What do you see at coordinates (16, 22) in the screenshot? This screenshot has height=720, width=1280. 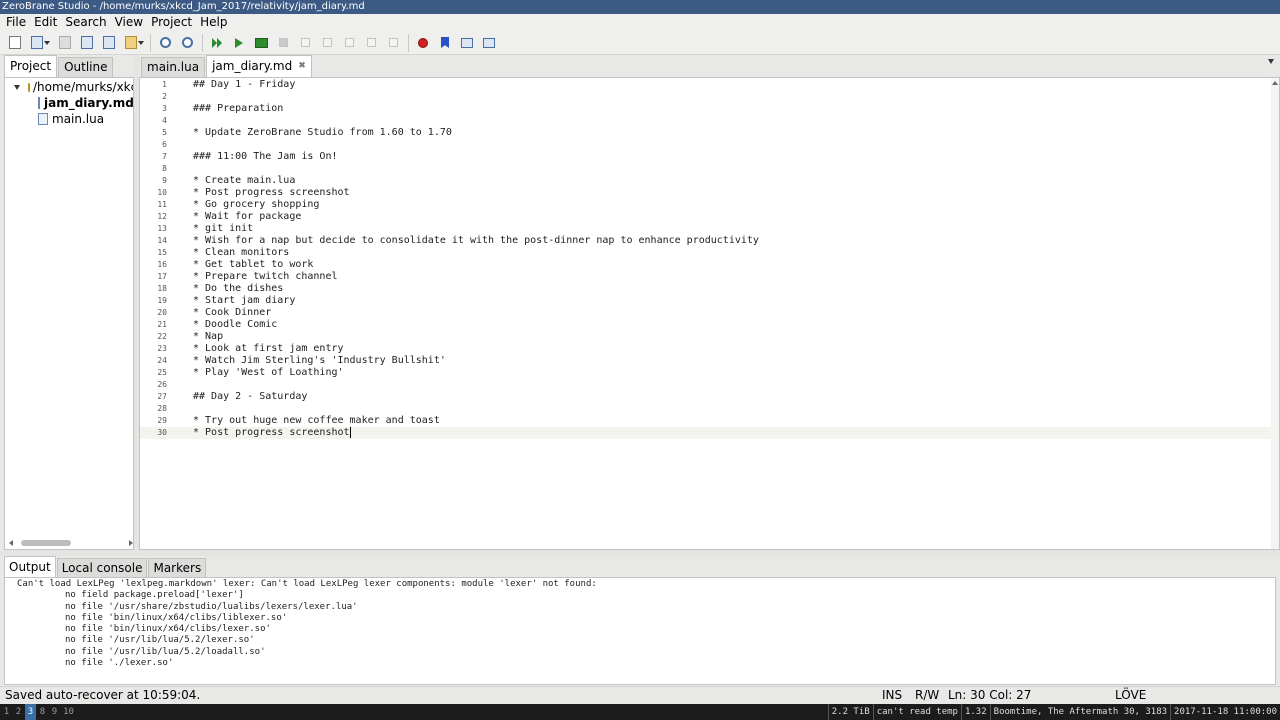 I see `menu-file: File` at bounding box center [16, 22].